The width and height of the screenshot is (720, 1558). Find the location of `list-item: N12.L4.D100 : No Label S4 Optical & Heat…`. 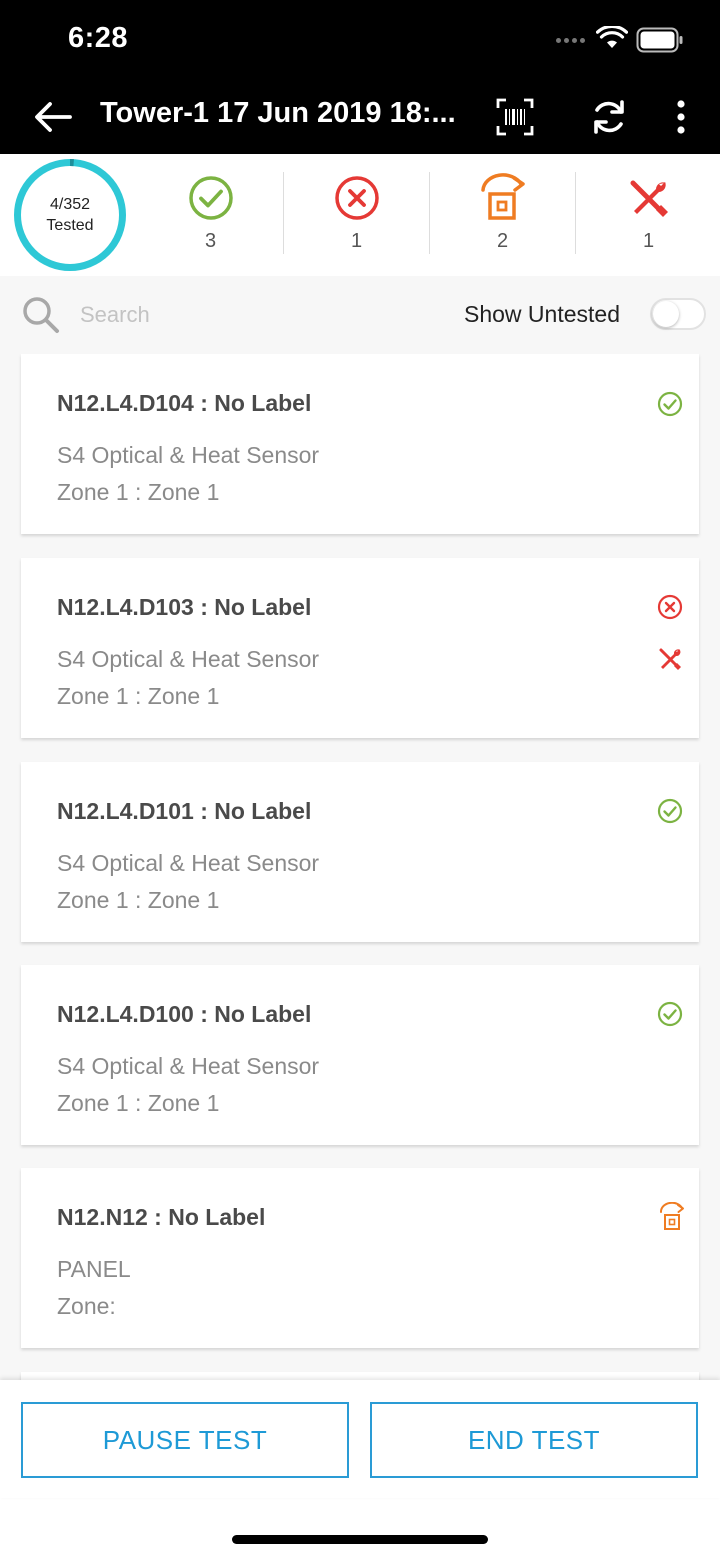

list-item: N12.L4.D100 : No Label S4 Optical & Heat… is located at coordinates (360, 1055).